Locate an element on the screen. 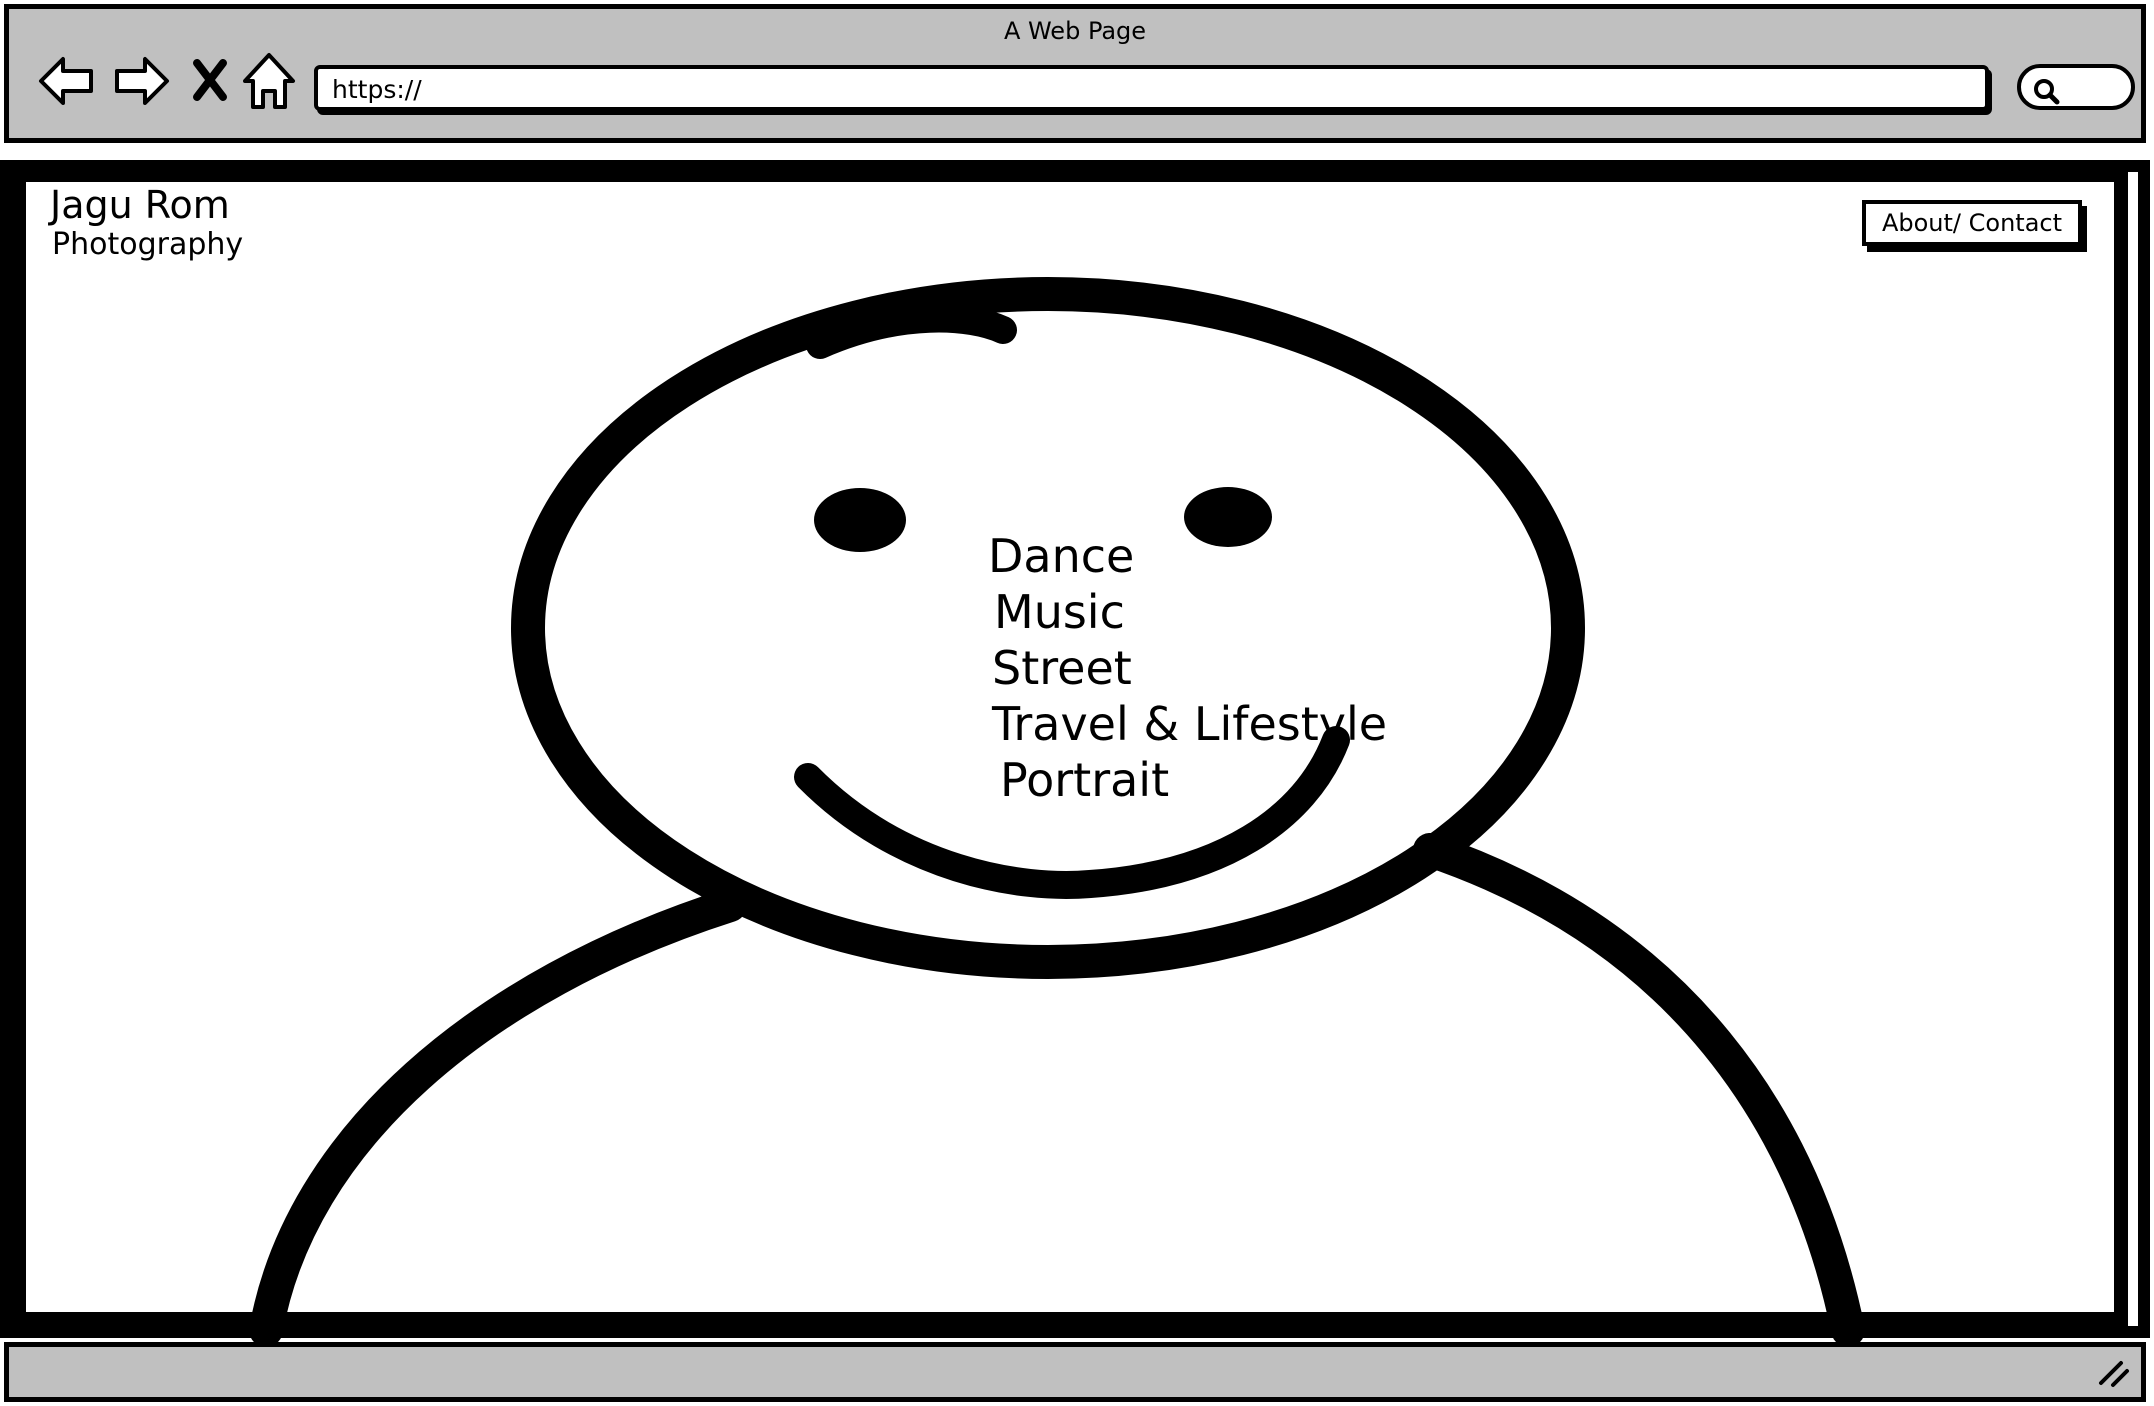 The image size is (2154, 1406). search-box is located at coordinates (2076, 87).